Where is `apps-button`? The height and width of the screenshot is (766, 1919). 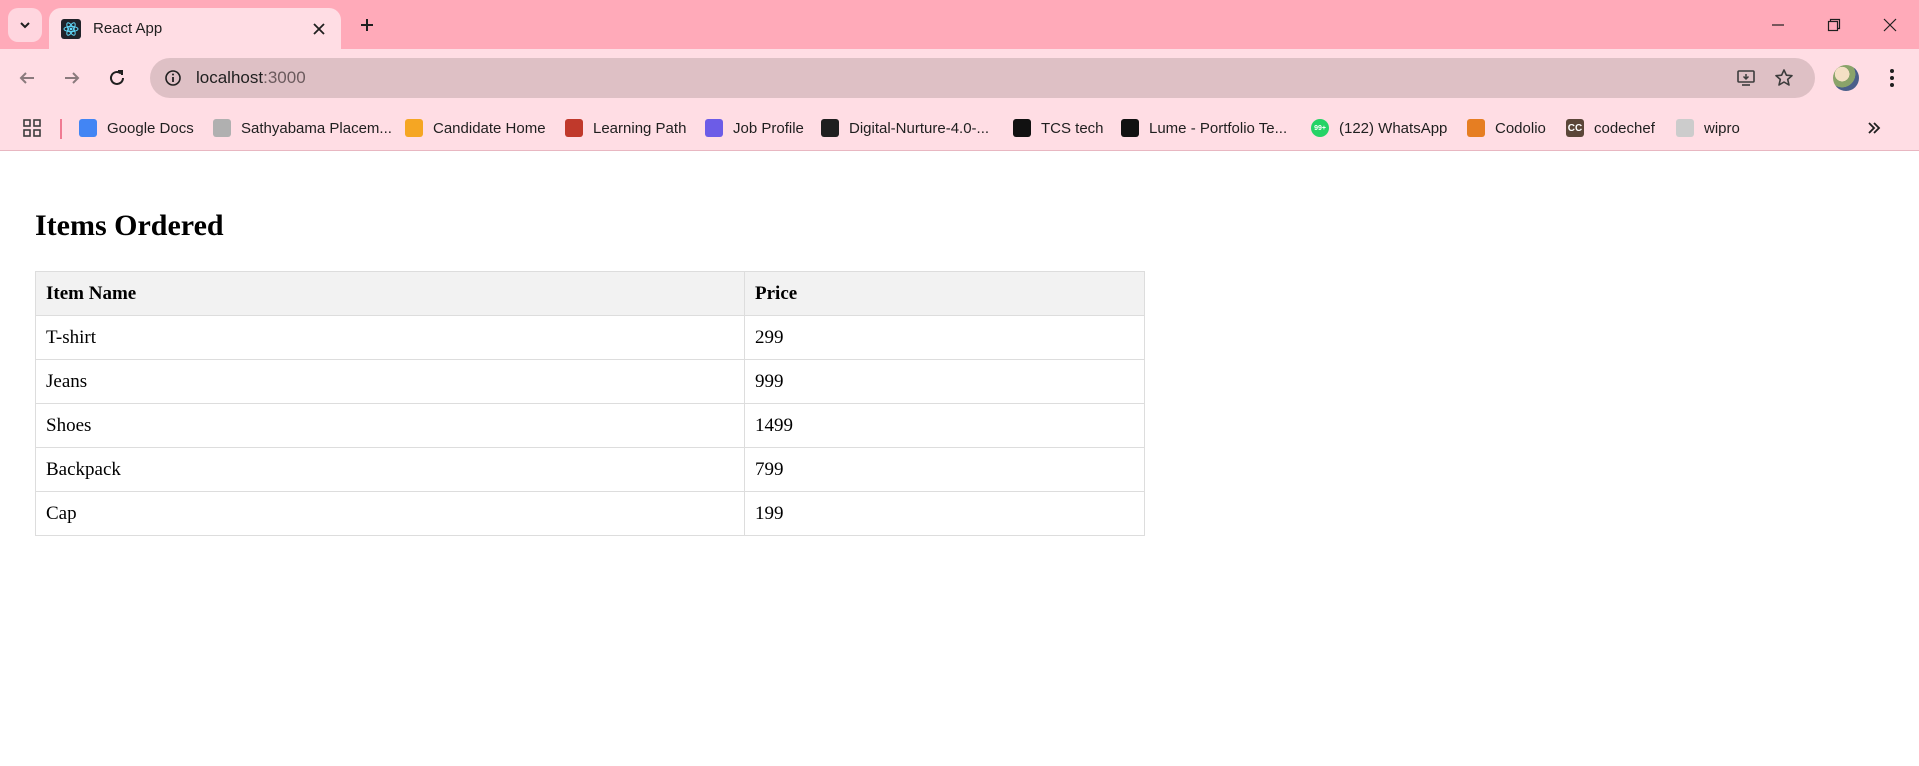
apps-button is located at coordinates (32, 128).